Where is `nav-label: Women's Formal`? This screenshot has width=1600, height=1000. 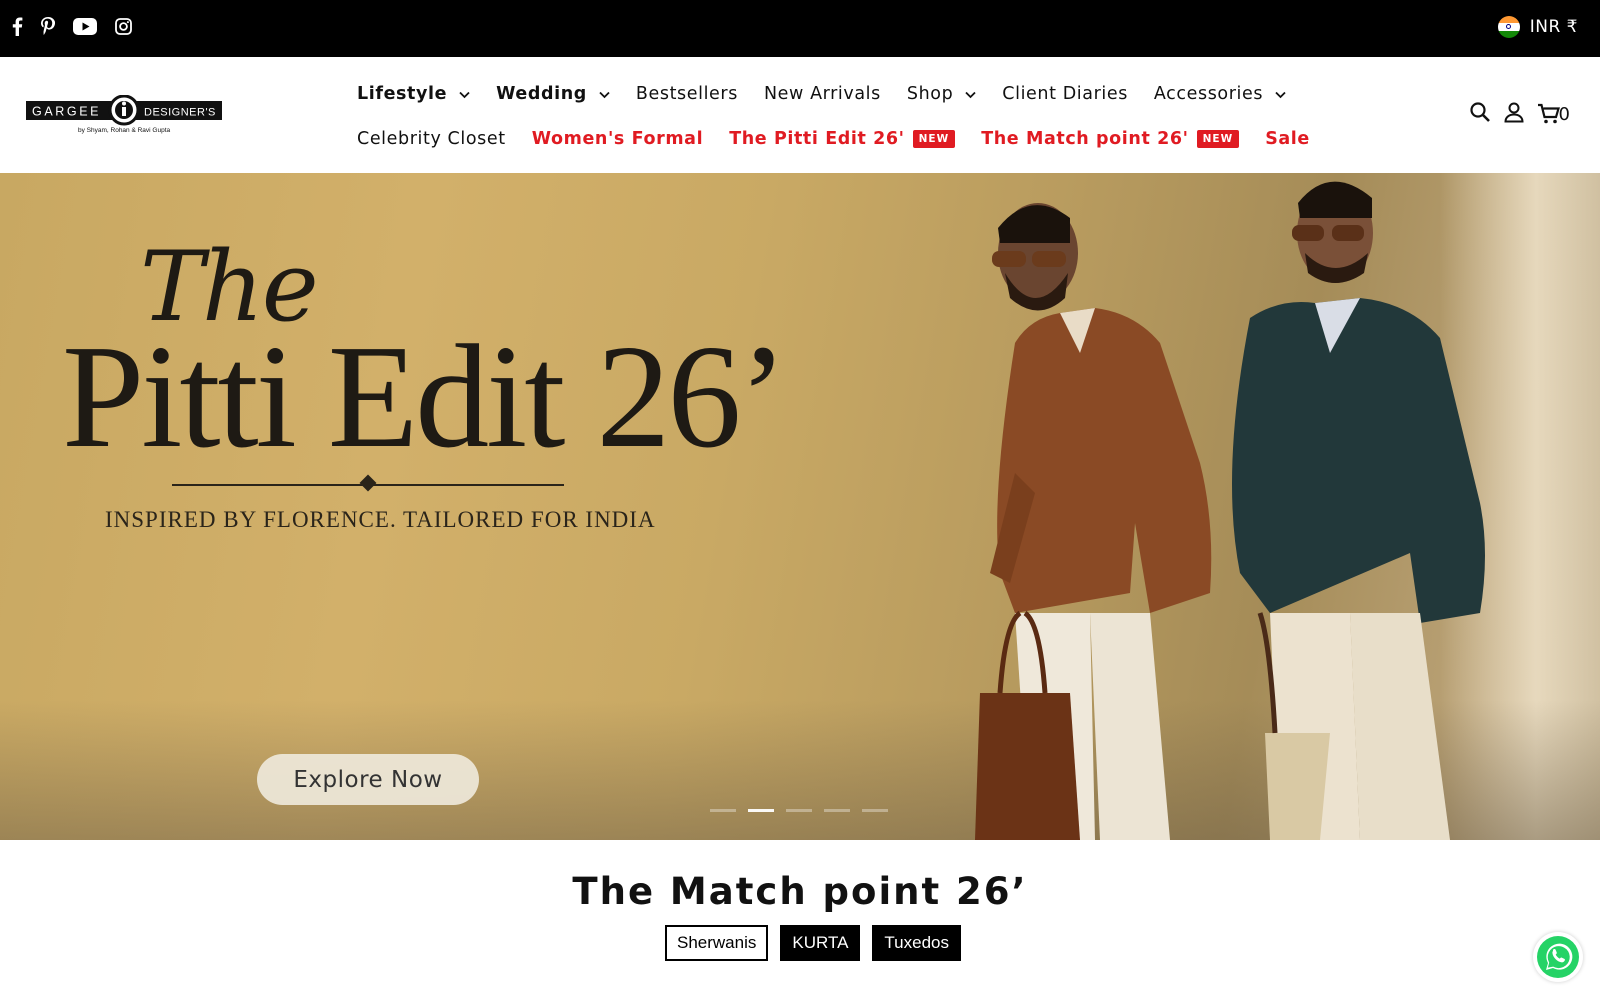
nav-label: Women's Formal is located at coordinates (617, 139).